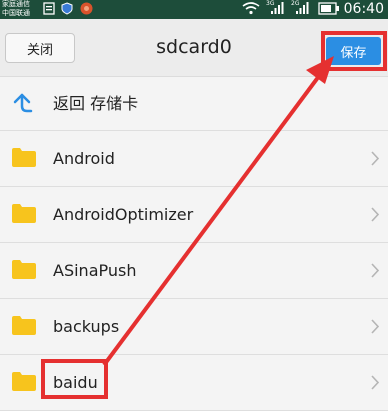 The height and width of the screenshot is (411, 388). I want to click on list-item-label: ASinaPush, so click(95, 270).